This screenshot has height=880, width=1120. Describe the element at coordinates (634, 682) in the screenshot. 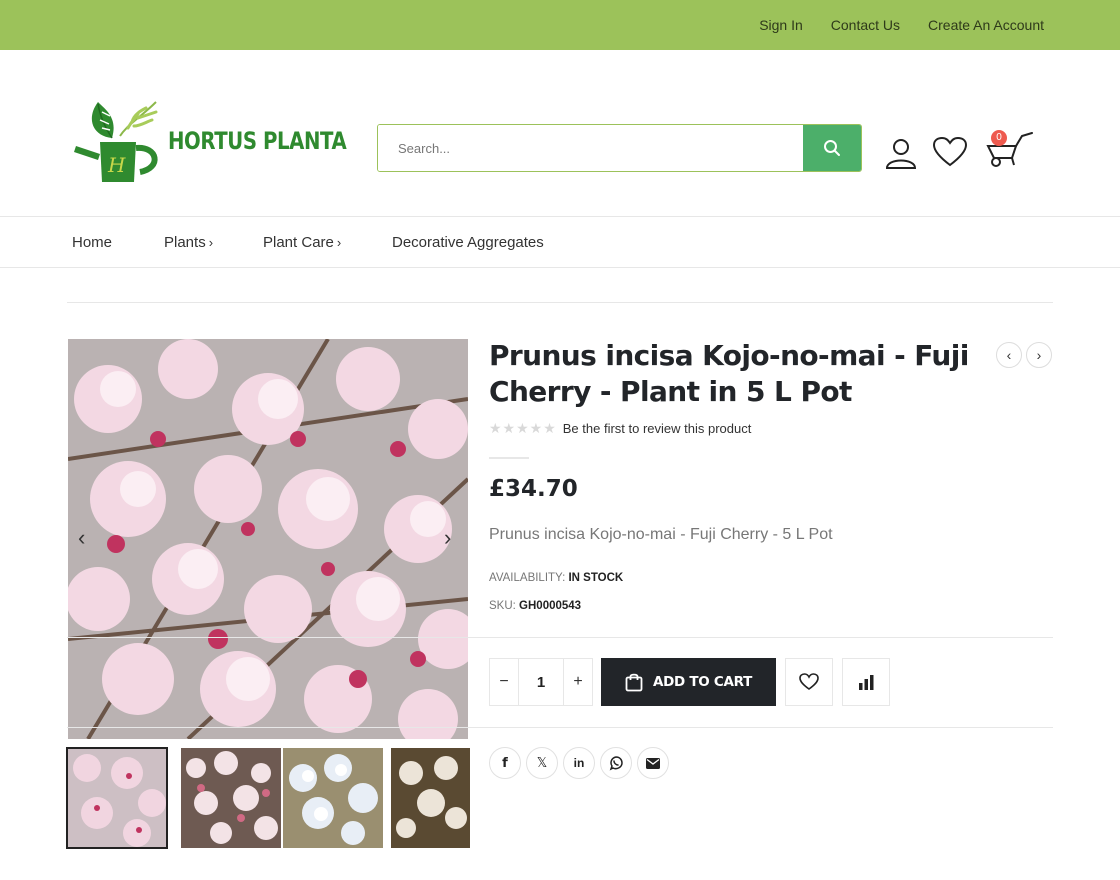

I see `shopping-bag-icon` at that location.